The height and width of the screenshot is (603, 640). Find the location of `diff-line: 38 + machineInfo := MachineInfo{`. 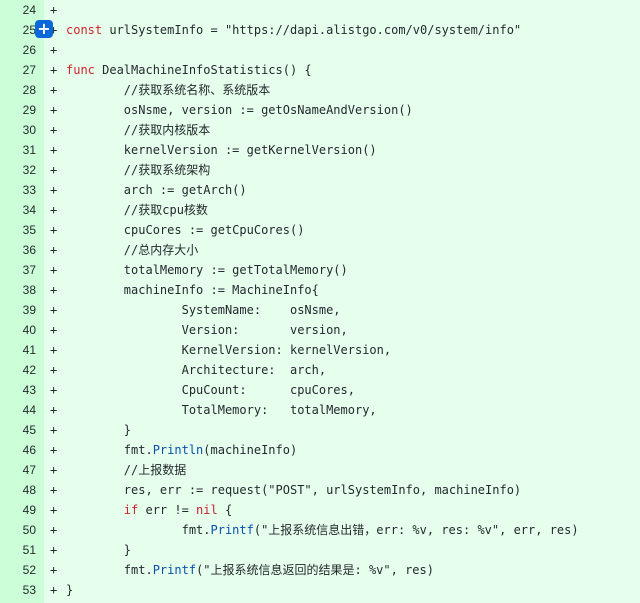

diff-line: 38 + machineInfo := MachineInfo{ is located at coordinates (320, 290).